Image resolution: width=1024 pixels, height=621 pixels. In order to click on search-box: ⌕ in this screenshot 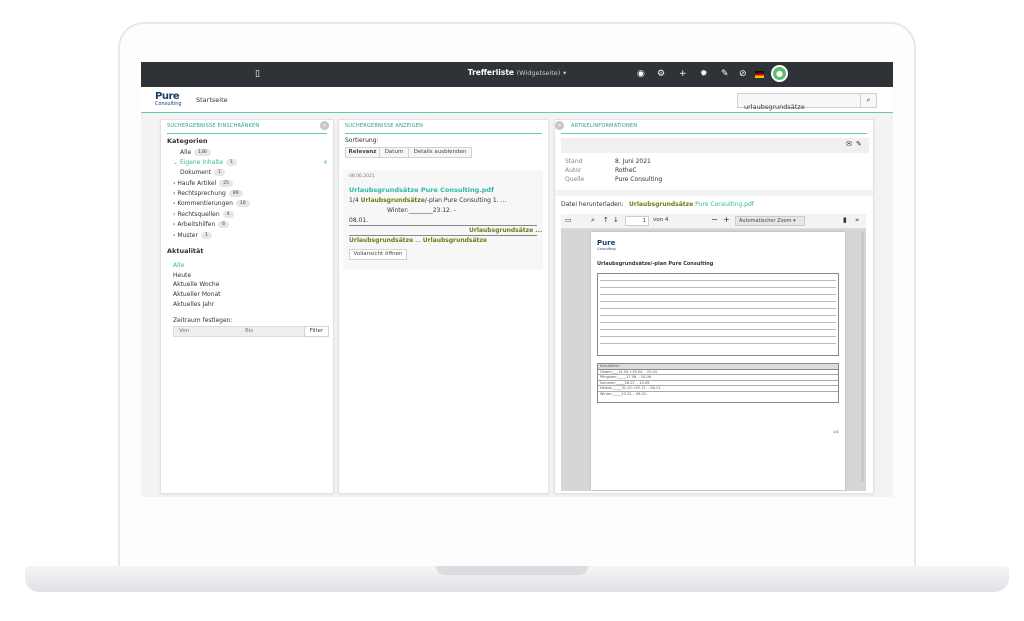, I will do `click(807, 103)`.